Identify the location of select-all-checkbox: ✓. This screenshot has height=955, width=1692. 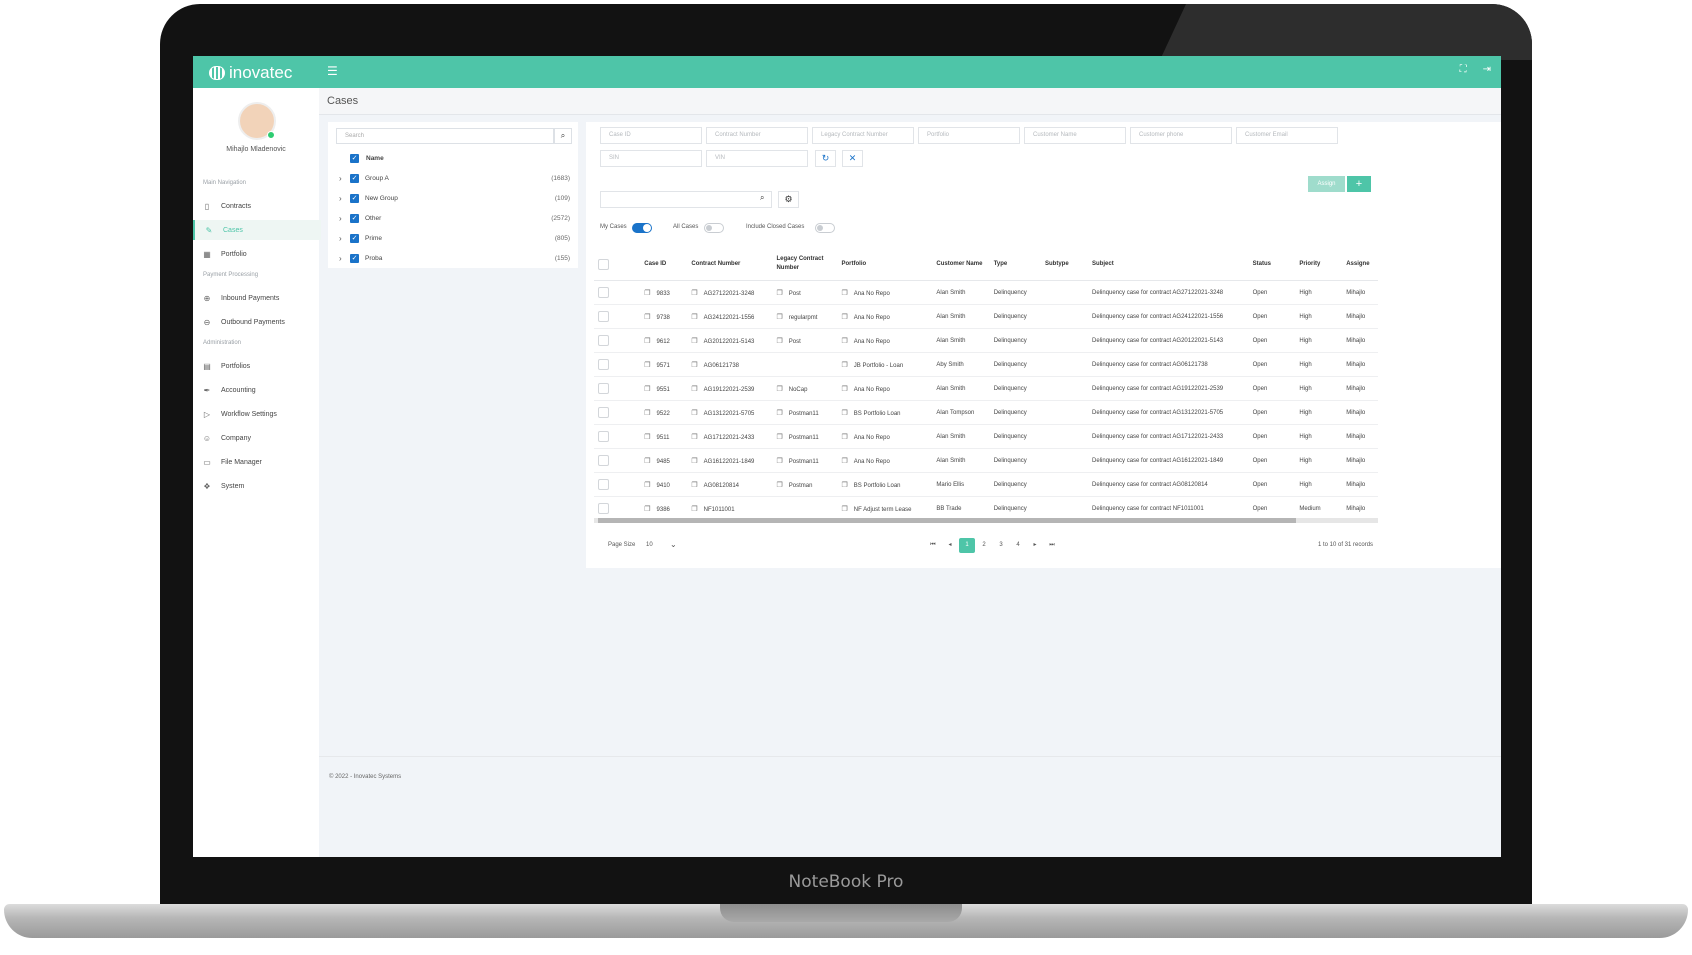
(354, 158).